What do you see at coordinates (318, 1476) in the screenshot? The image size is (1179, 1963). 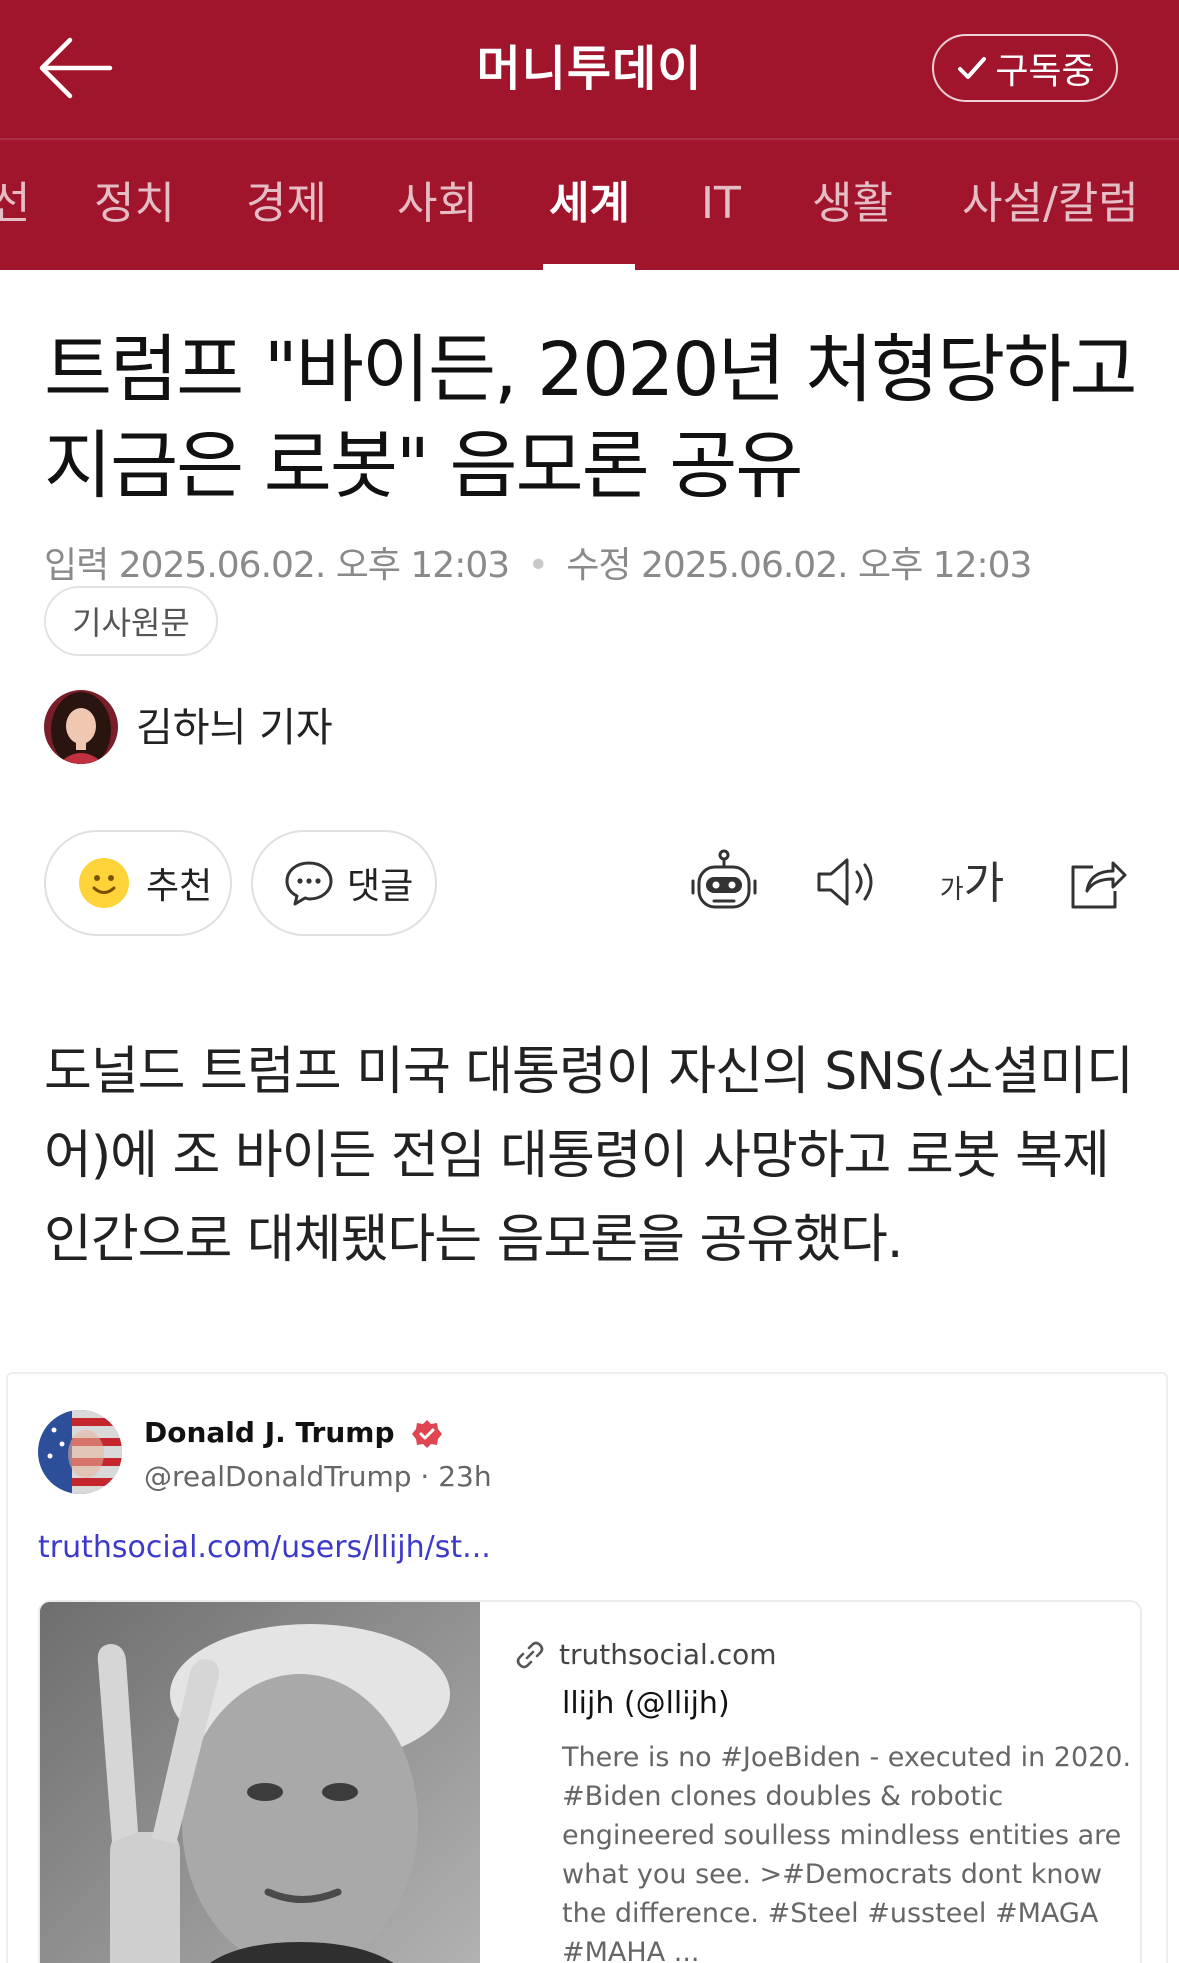 I see `author-handle: @realDonaldTrump · 23h` at bounding box center [318, 1476].